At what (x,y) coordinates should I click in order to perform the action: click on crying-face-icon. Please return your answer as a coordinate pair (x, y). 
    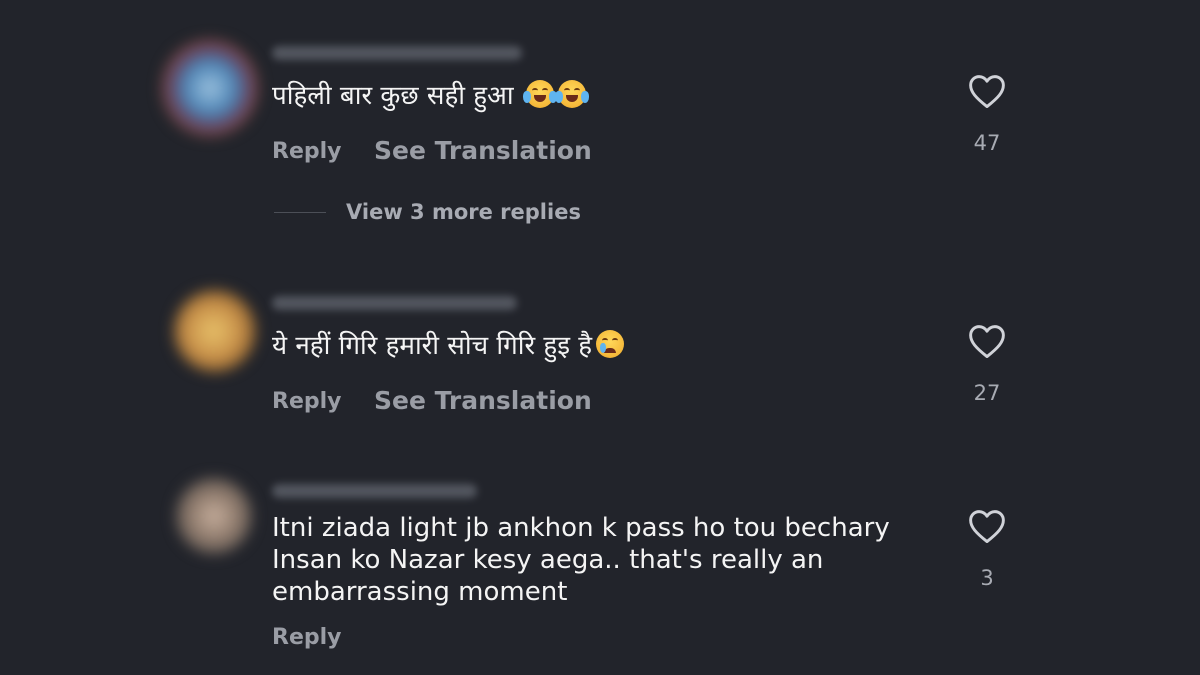
    Looking at the image, I should click on (610, 344).